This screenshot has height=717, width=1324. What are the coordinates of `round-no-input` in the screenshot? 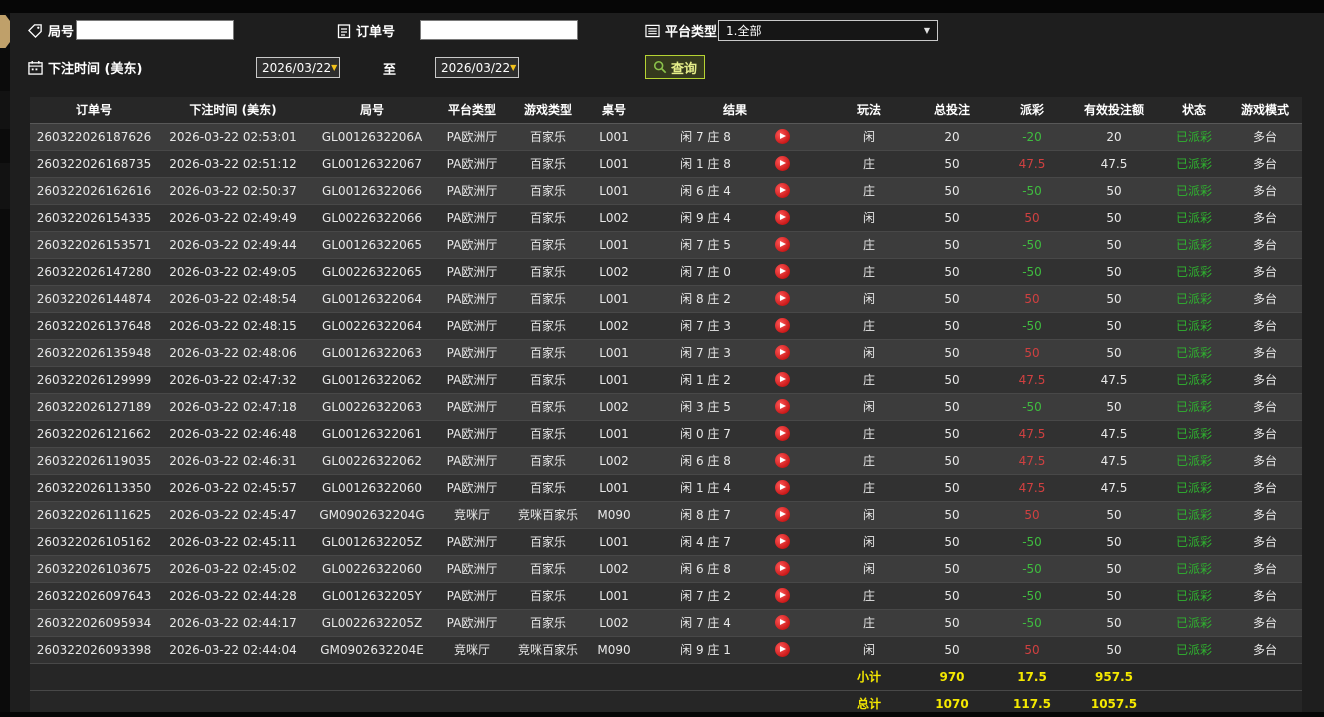 It's located at (155, 30).